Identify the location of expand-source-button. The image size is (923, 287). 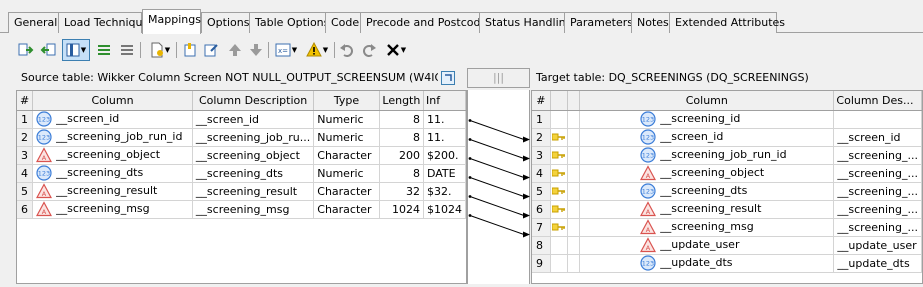
(448, 78).